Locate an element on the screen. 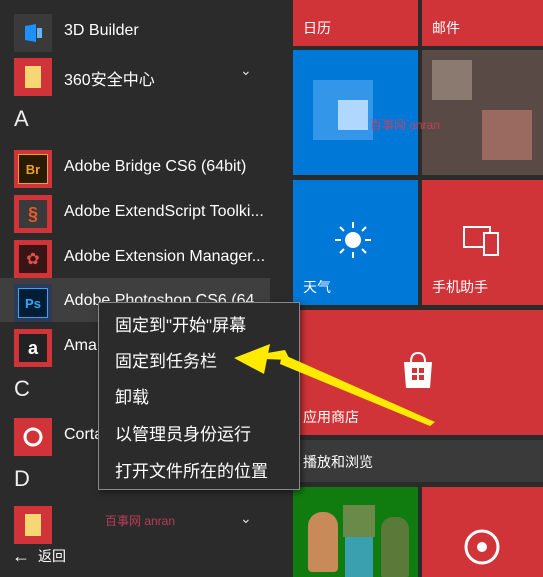 This screenshot has height=577, width=543. tile-groove is located at coordinates (482, 532).